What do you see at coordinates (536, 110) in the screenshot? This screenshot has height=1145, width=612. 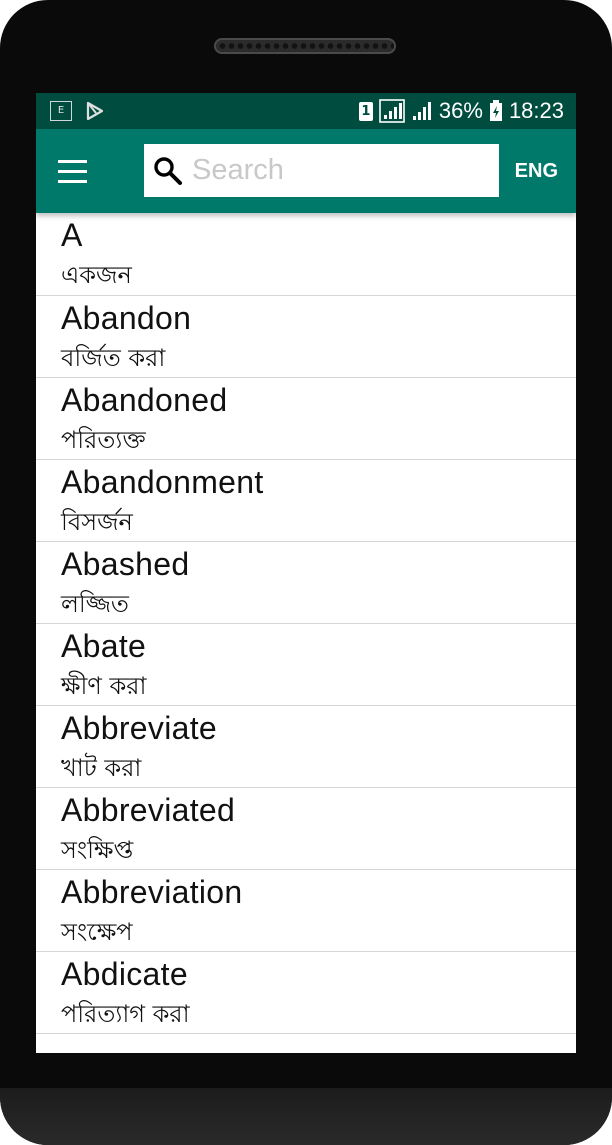 I see `clock: 18:23` at bounding box center [536, 110].